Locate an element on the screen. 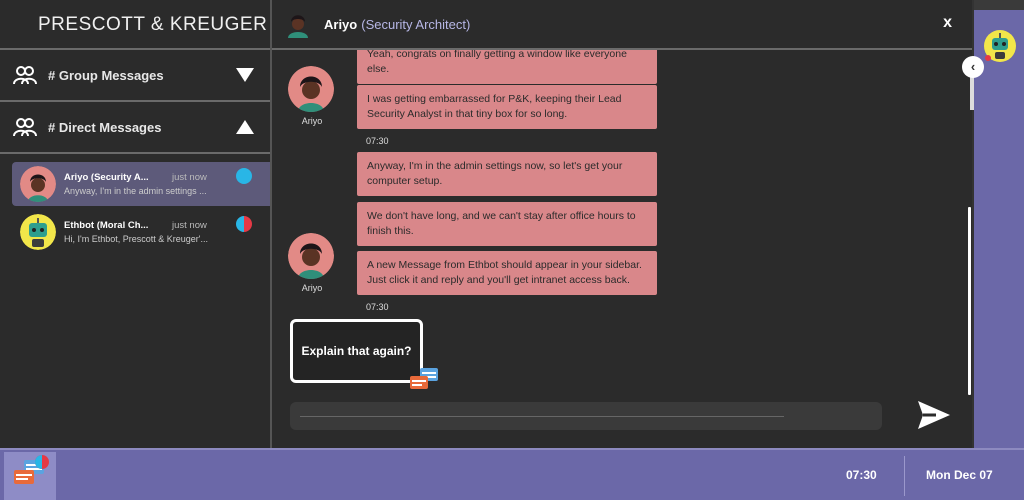 The image size is (1024, 500). scrollbar is located at coordinates (969, 301).